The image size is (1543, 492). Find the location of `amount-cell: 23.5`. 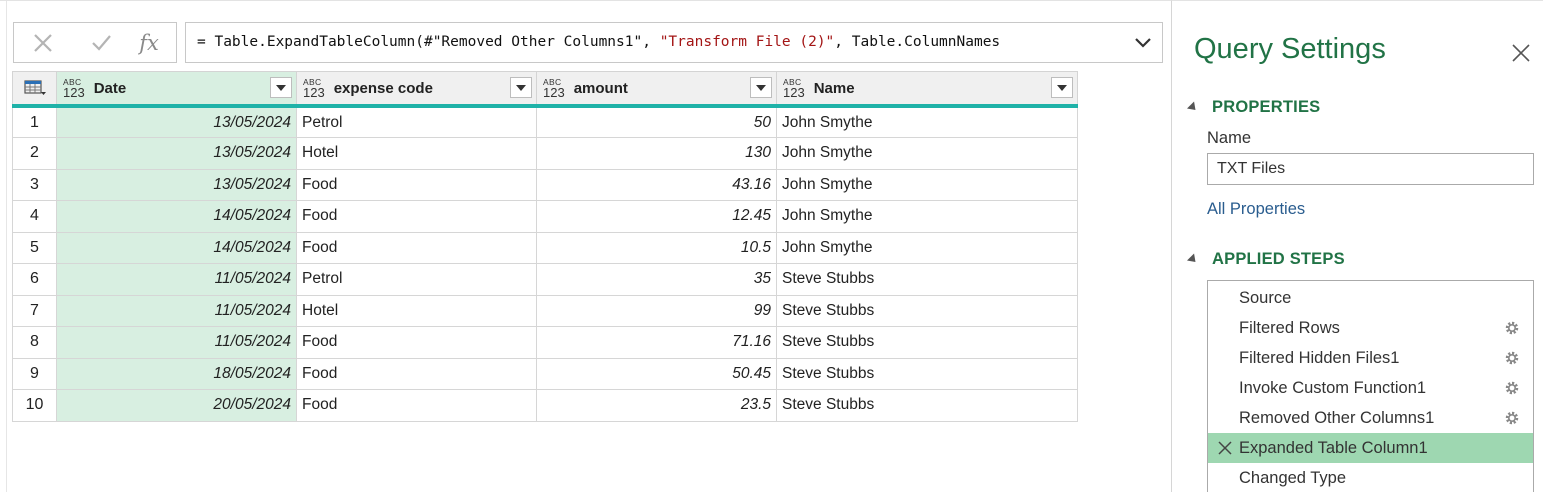

amount-cell: 23.5 is located at coordinates (656, 405).